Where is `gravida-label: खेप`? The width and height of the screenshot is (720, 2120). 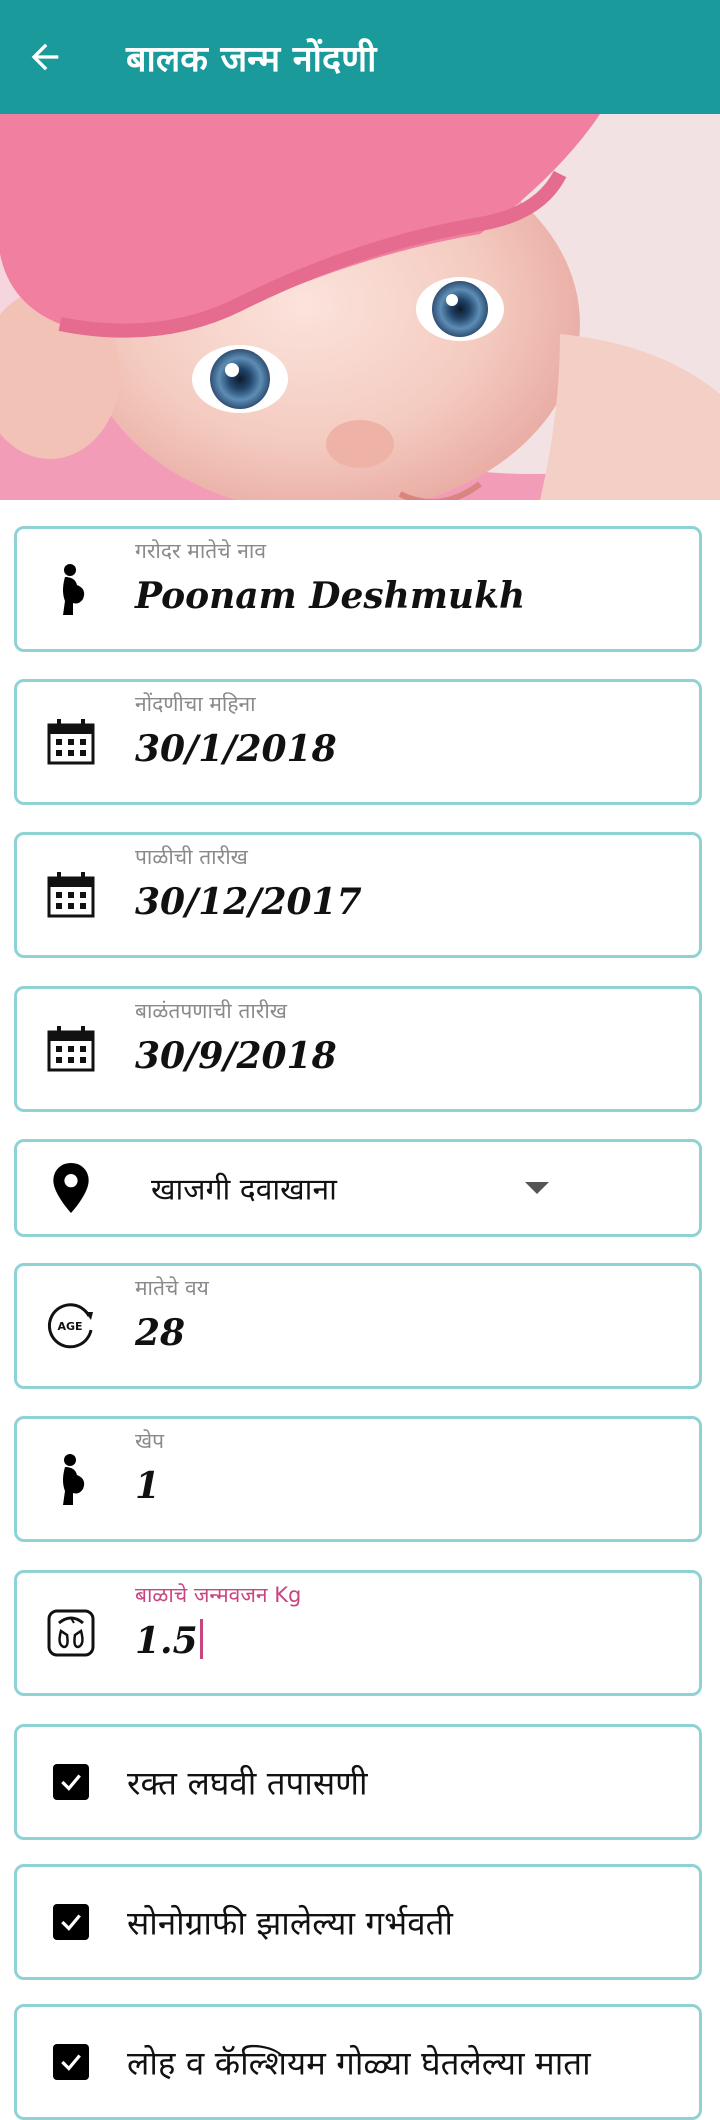
gravida-label: खेप is located at coordinates (150, 1441).